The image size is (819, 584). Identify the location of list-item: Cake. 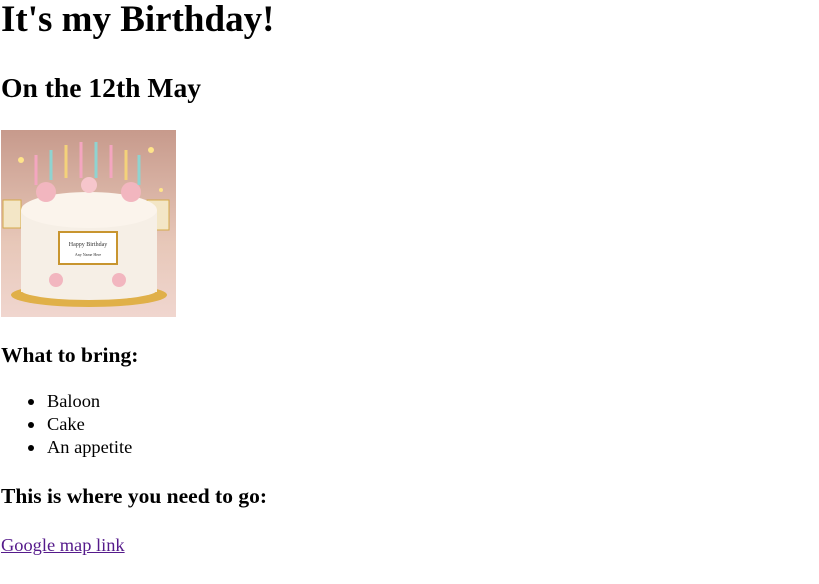
(80, 424).